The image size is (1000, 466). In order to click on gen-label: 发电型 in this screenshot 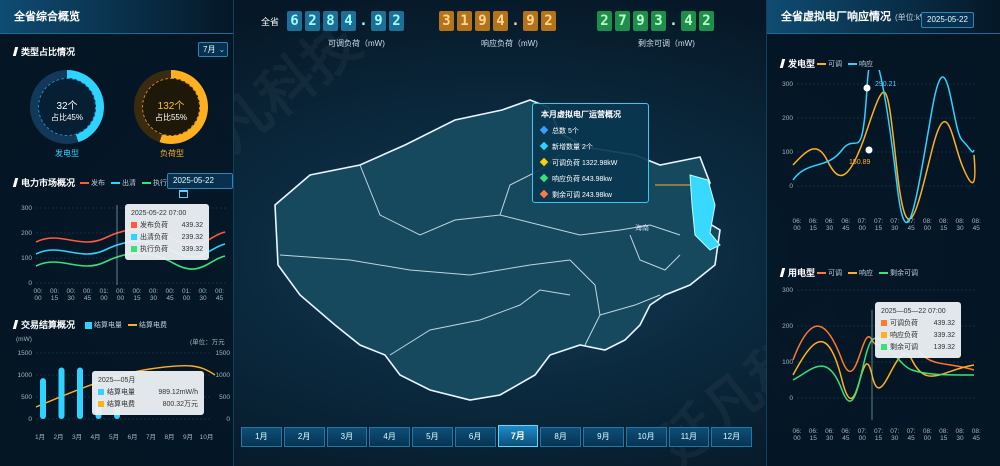, I will do `click(67, 153)`.